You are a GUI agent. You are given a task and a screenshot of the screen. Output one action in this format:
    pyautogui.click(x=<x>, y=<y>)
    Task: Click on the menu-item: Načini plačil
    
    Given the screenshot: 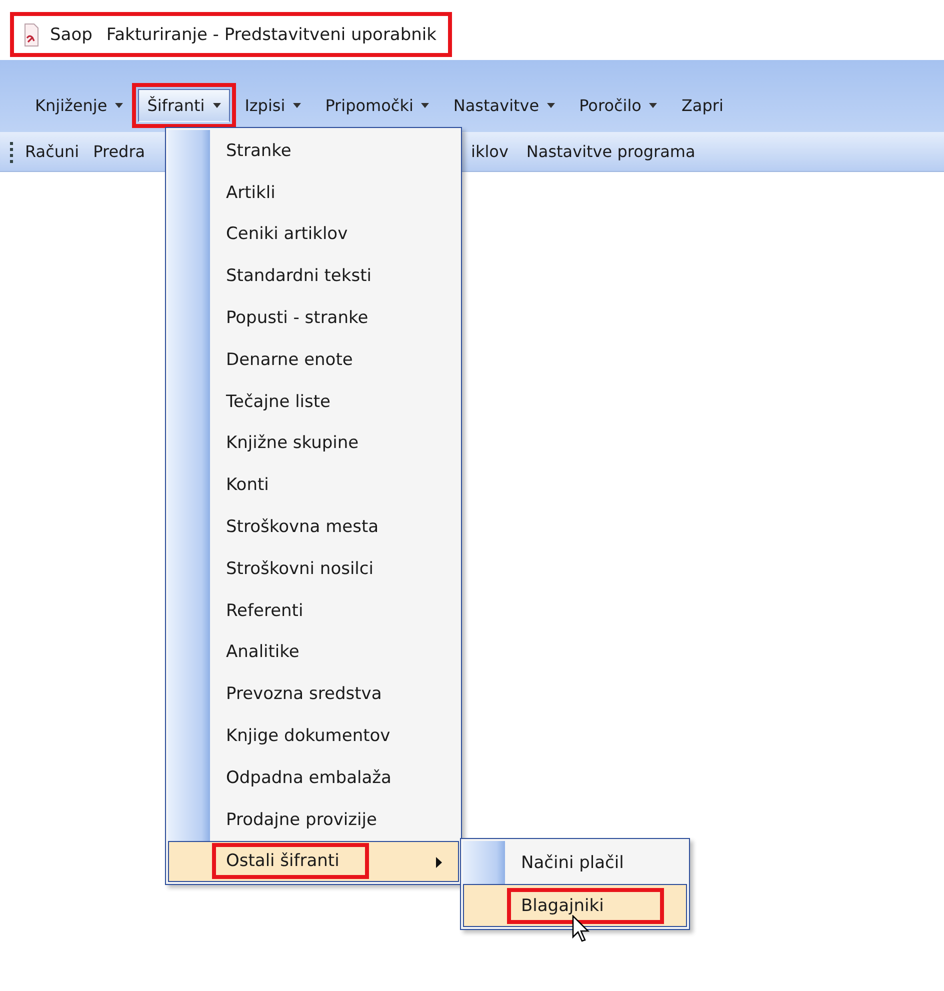 What is the action you would take?
    pyautogui.click(x=575, y=862)
    